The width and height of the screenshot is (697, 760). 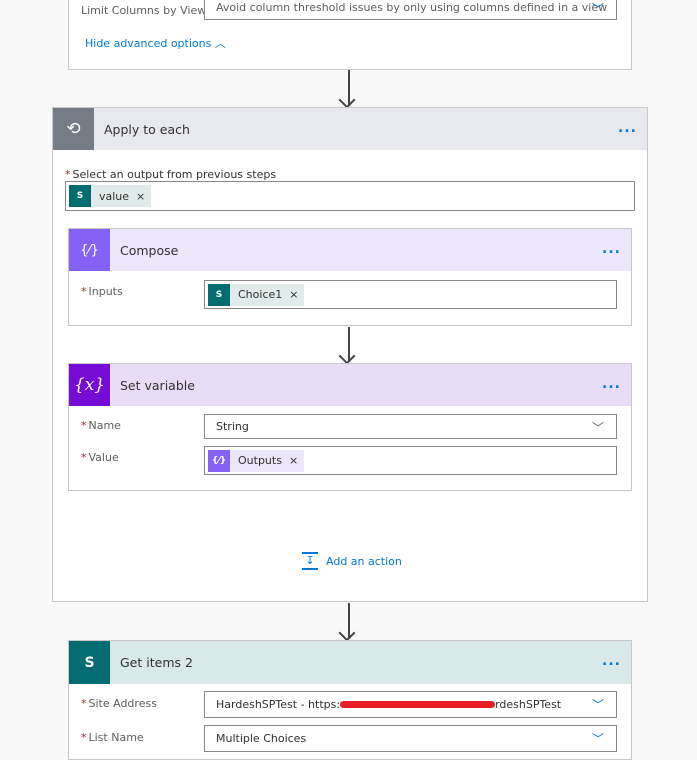 I want to click on value-label: * Value, so click(x=100, y=457).